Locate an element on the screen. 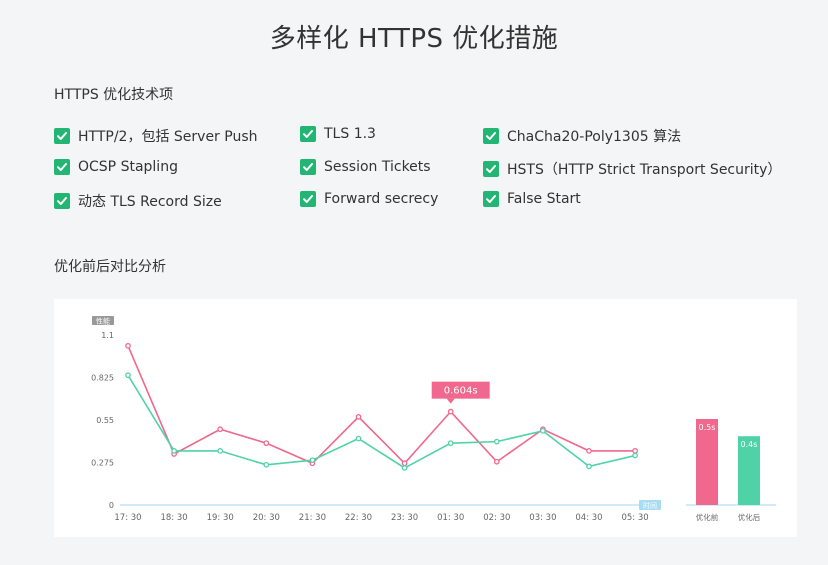 Image resolution: width=828 pixels, height=565 pixels. x-tick-label: 20: 30 is located at coordinates (266, 518).